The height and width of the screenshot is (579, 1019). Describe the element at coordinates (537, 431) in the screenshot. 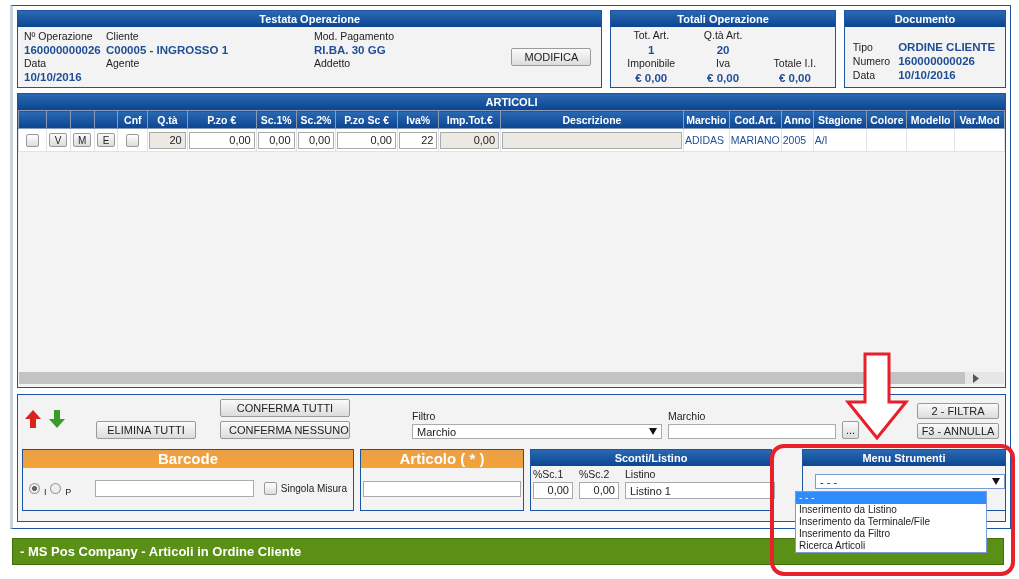

I see `filtro-select: Marchio` at that location.